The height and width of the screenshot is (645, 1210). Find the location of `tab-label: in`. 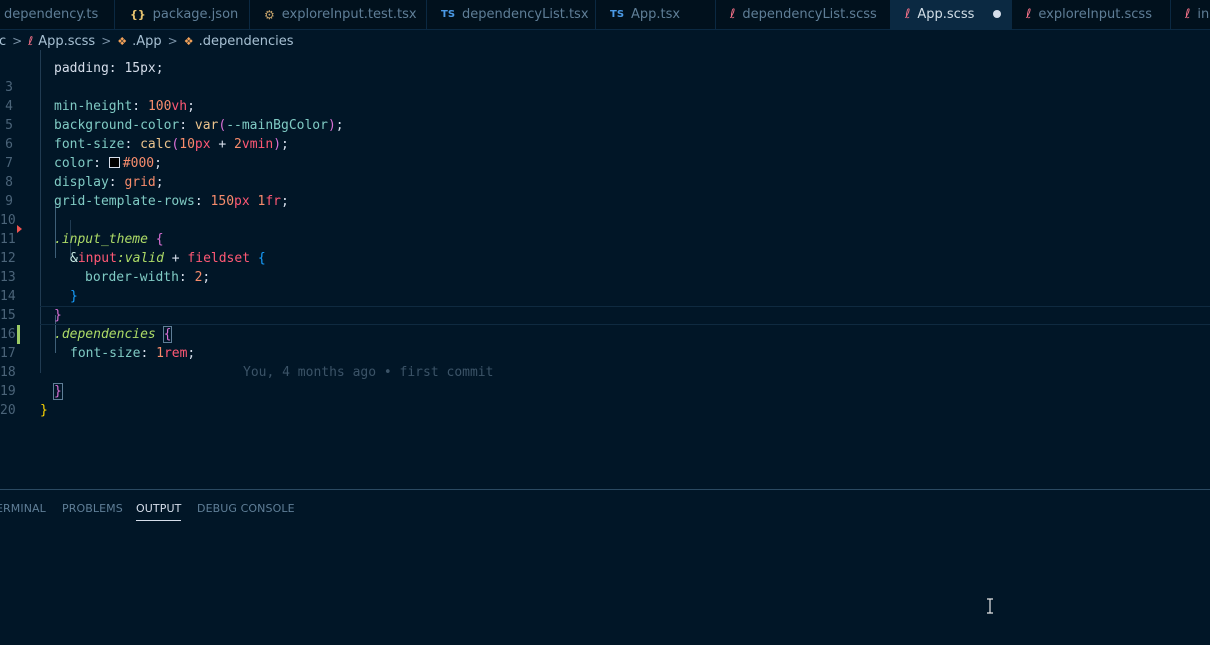

tab-label: in is located at coordinates (1203, 14).